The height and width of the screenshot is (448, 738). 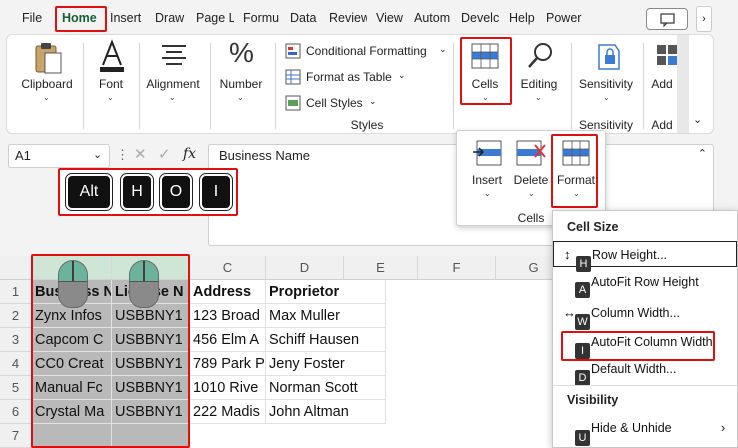 I want to click on hide-unhide-item: Hide & Unhide › U, so click(x=645, y=430).